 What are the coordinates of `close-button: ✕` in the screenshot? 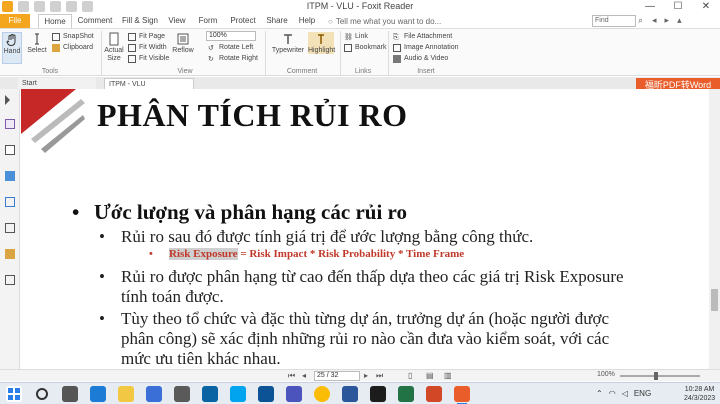 It's located at (706, 7).